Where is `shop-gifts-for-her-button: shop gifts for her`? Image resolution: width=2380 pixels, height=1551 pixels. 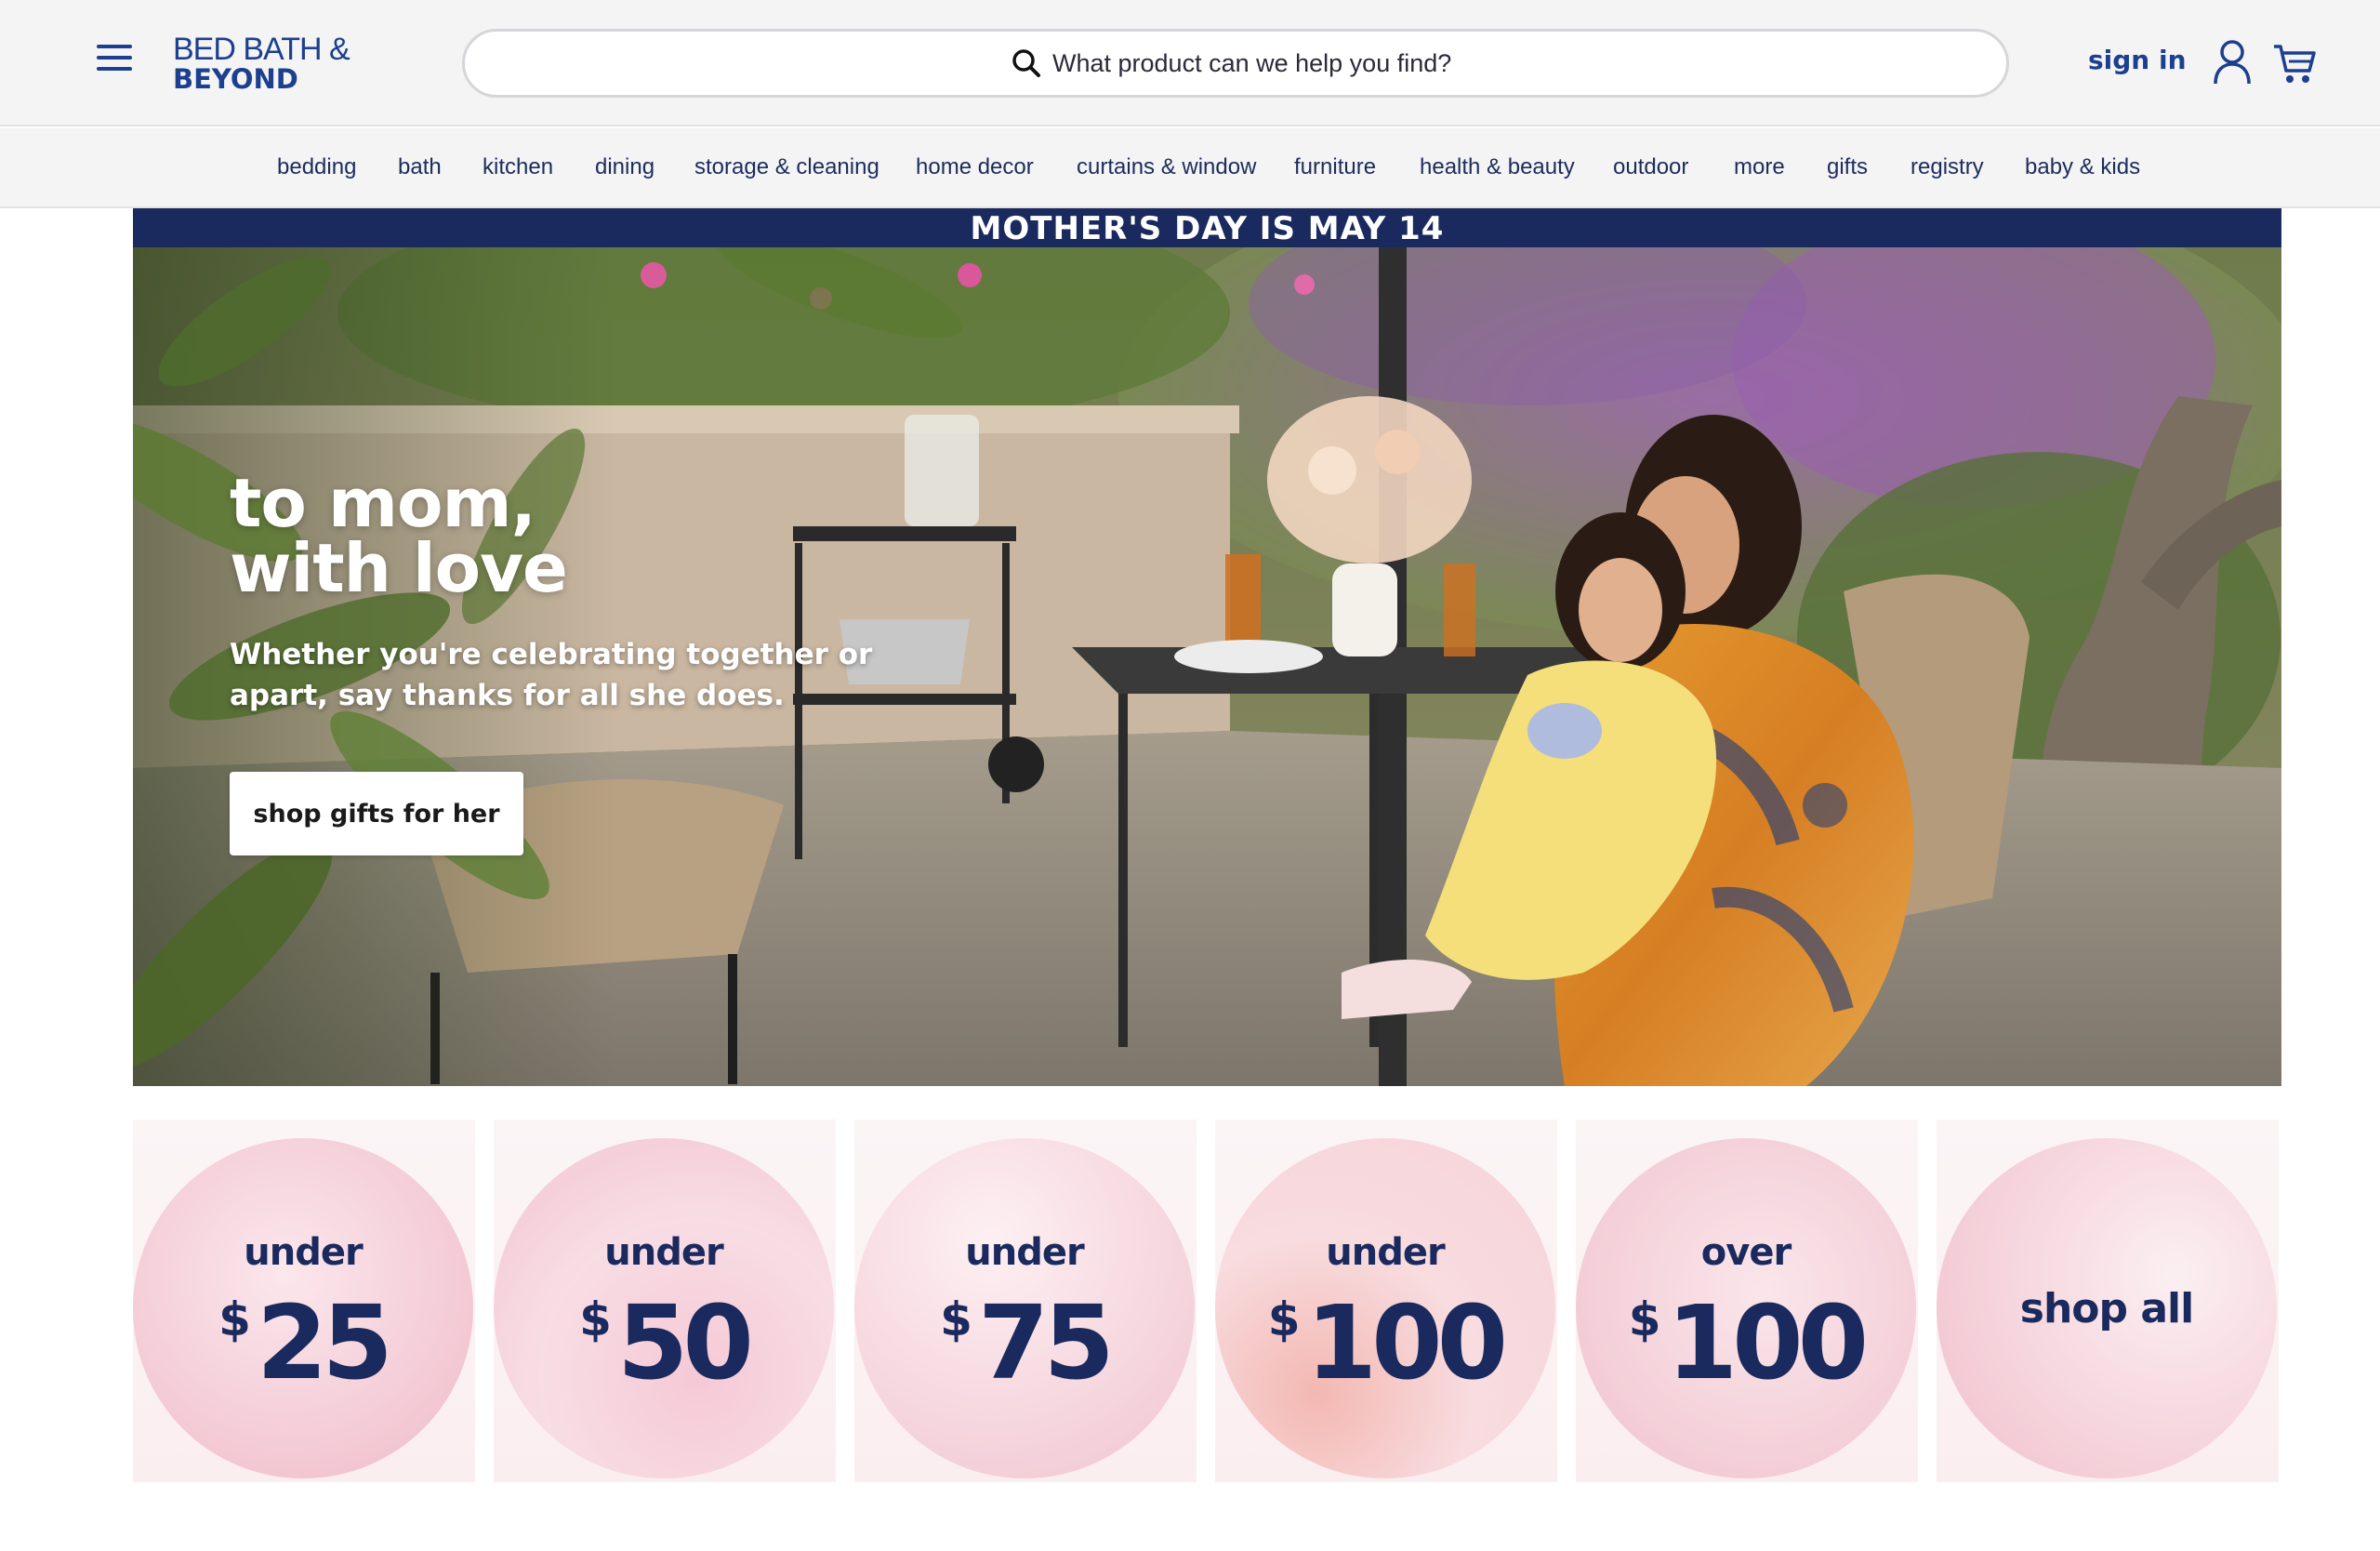
shop-gifts-for-her-button: shop gifts for her is located at coordinates (376, 813).